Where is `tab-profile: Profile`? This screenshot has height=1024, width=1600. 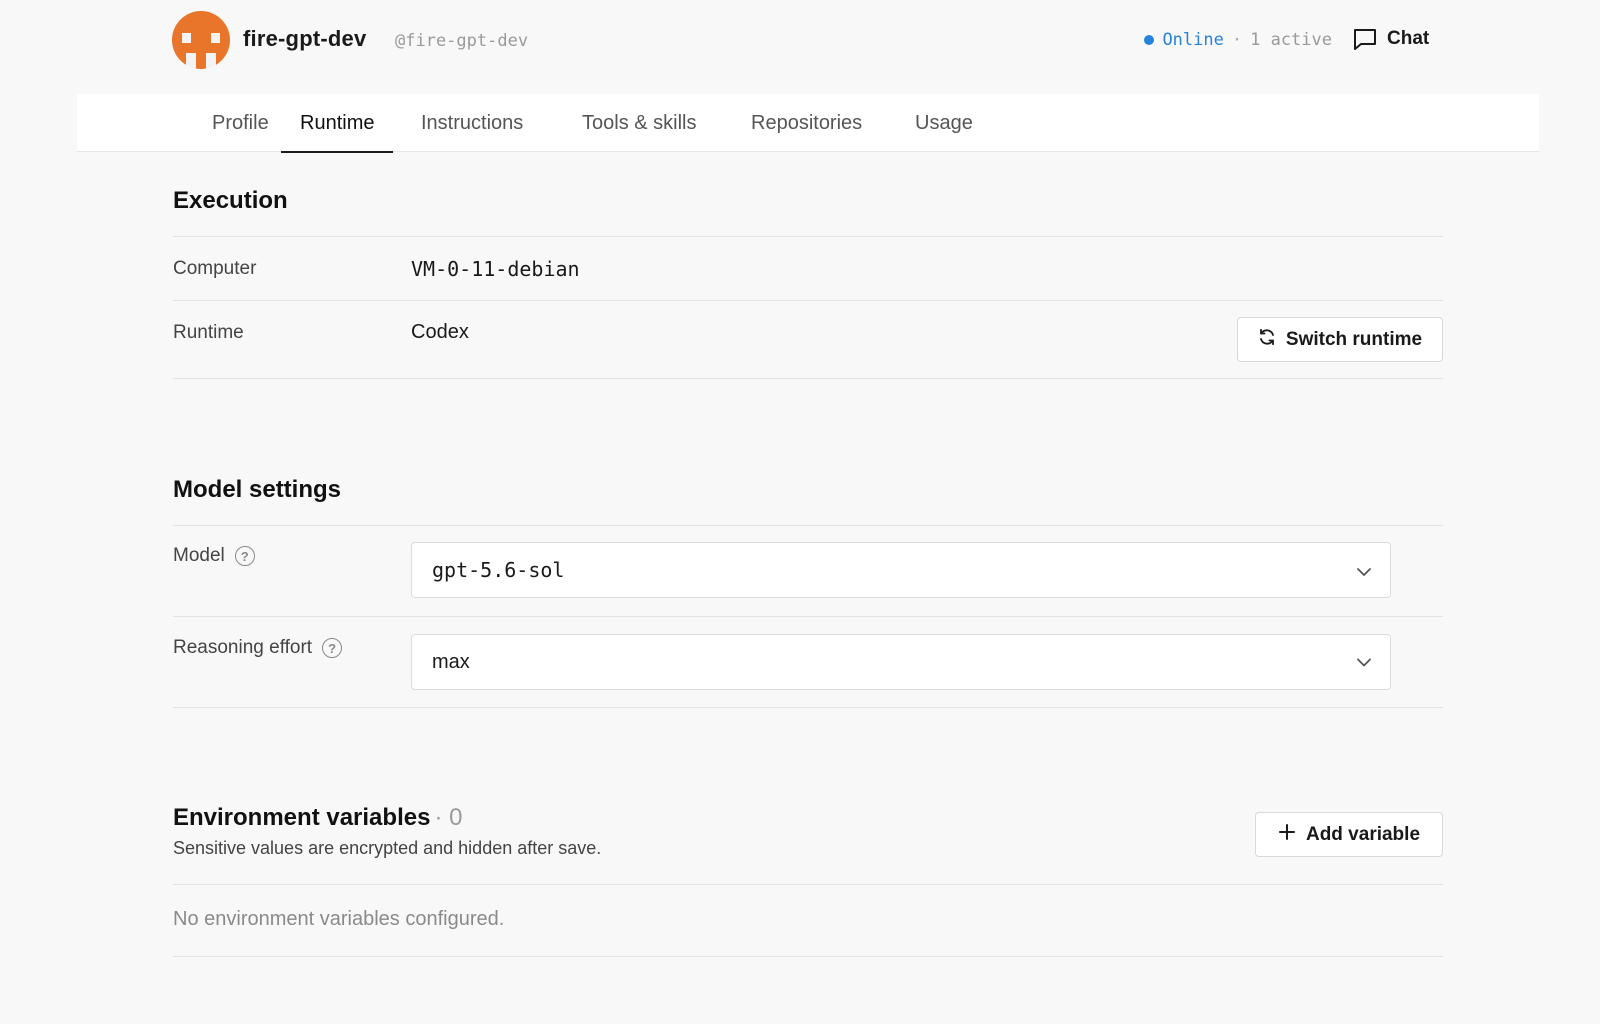 tab-profile: Profile is located at coordinates (240, 123).